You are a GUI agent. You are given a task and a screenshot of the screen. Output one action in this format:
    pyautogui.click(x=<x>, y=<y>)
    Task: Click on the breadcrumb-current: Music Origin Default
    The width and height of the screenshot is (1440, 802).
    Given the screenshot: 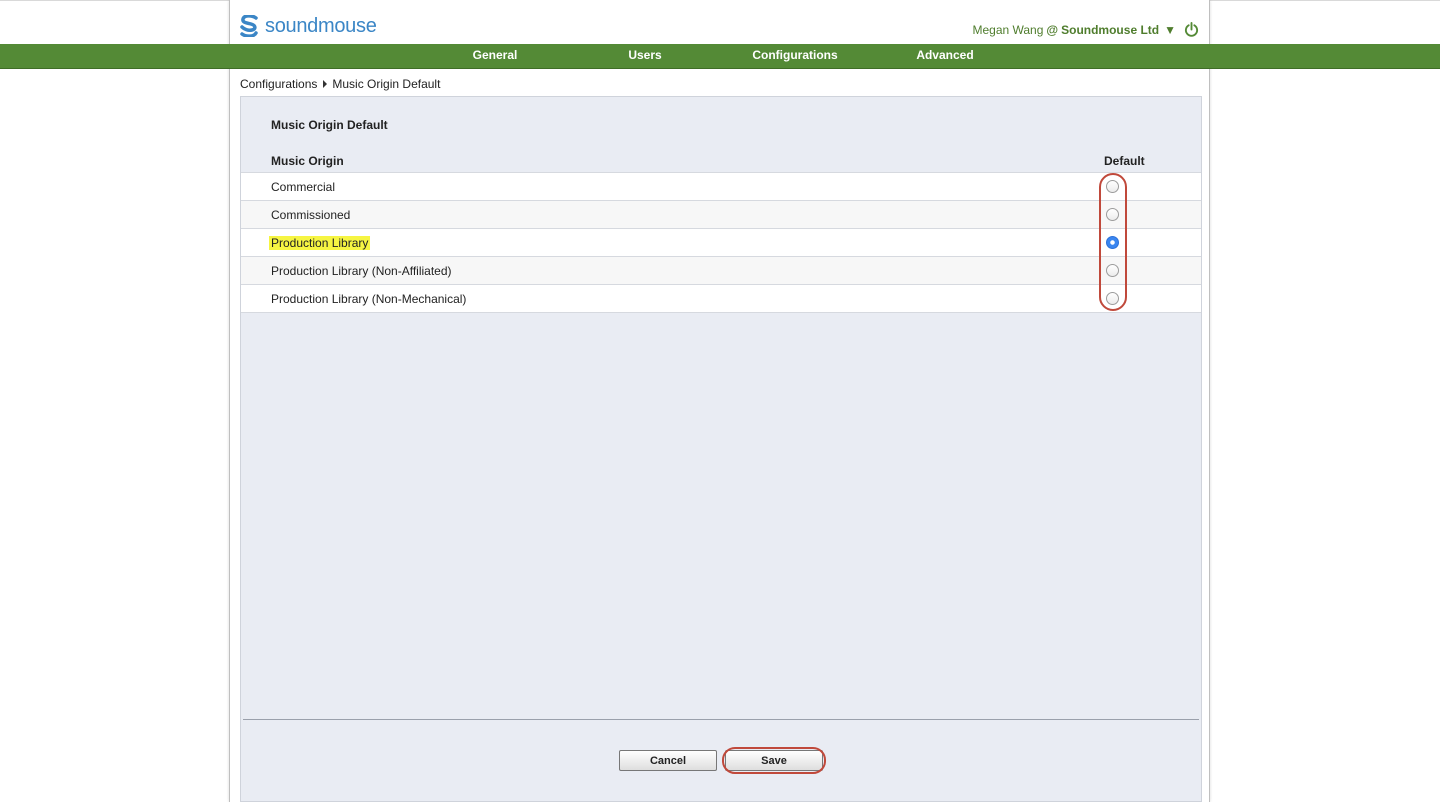 What is the action you would take?
    pyautogui.click(x=386, y=84)
    